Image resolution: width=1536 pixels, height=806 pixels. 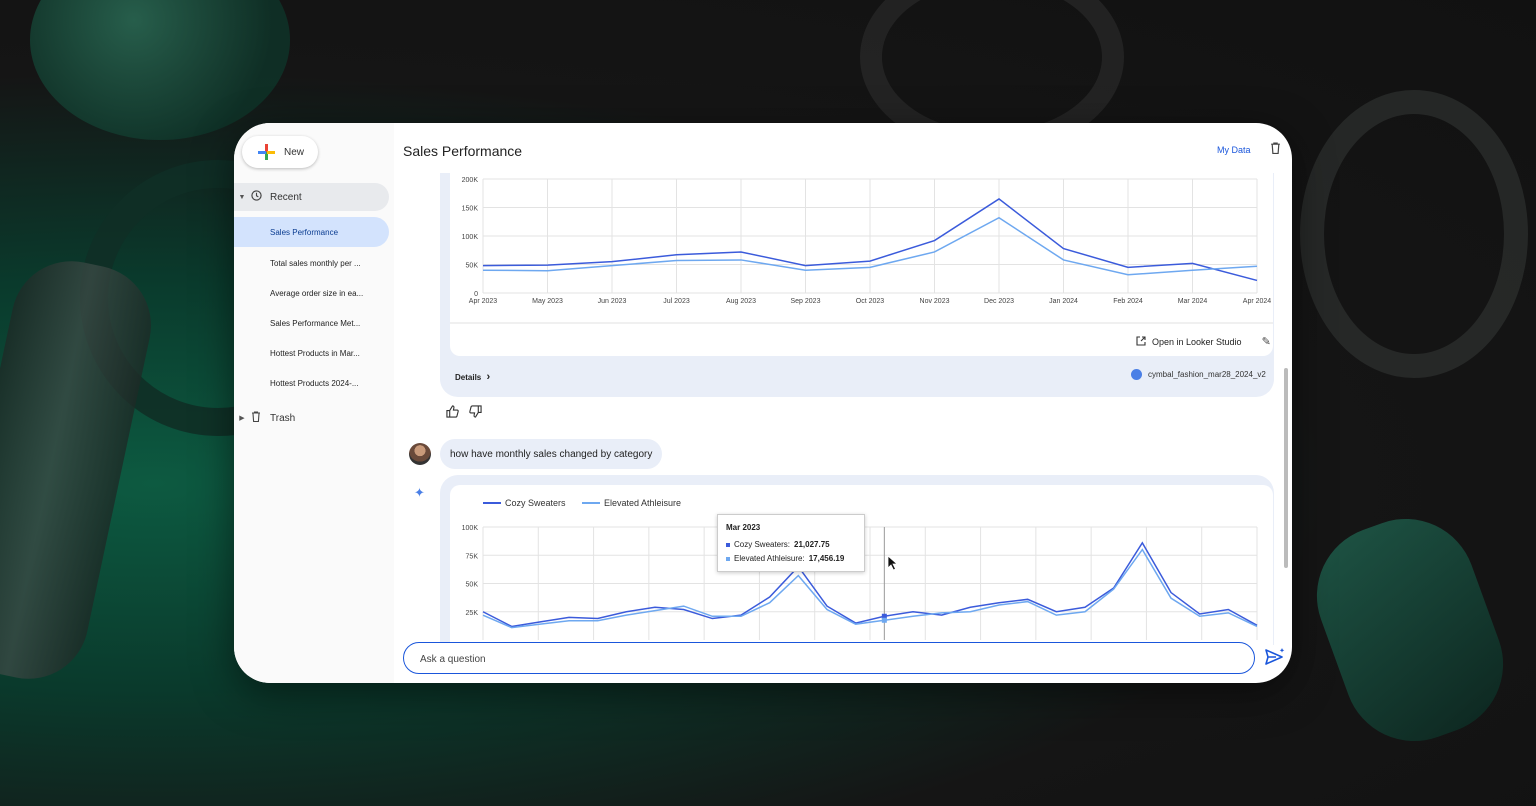 I want to click on hover-point, so click(x=884, y=620).